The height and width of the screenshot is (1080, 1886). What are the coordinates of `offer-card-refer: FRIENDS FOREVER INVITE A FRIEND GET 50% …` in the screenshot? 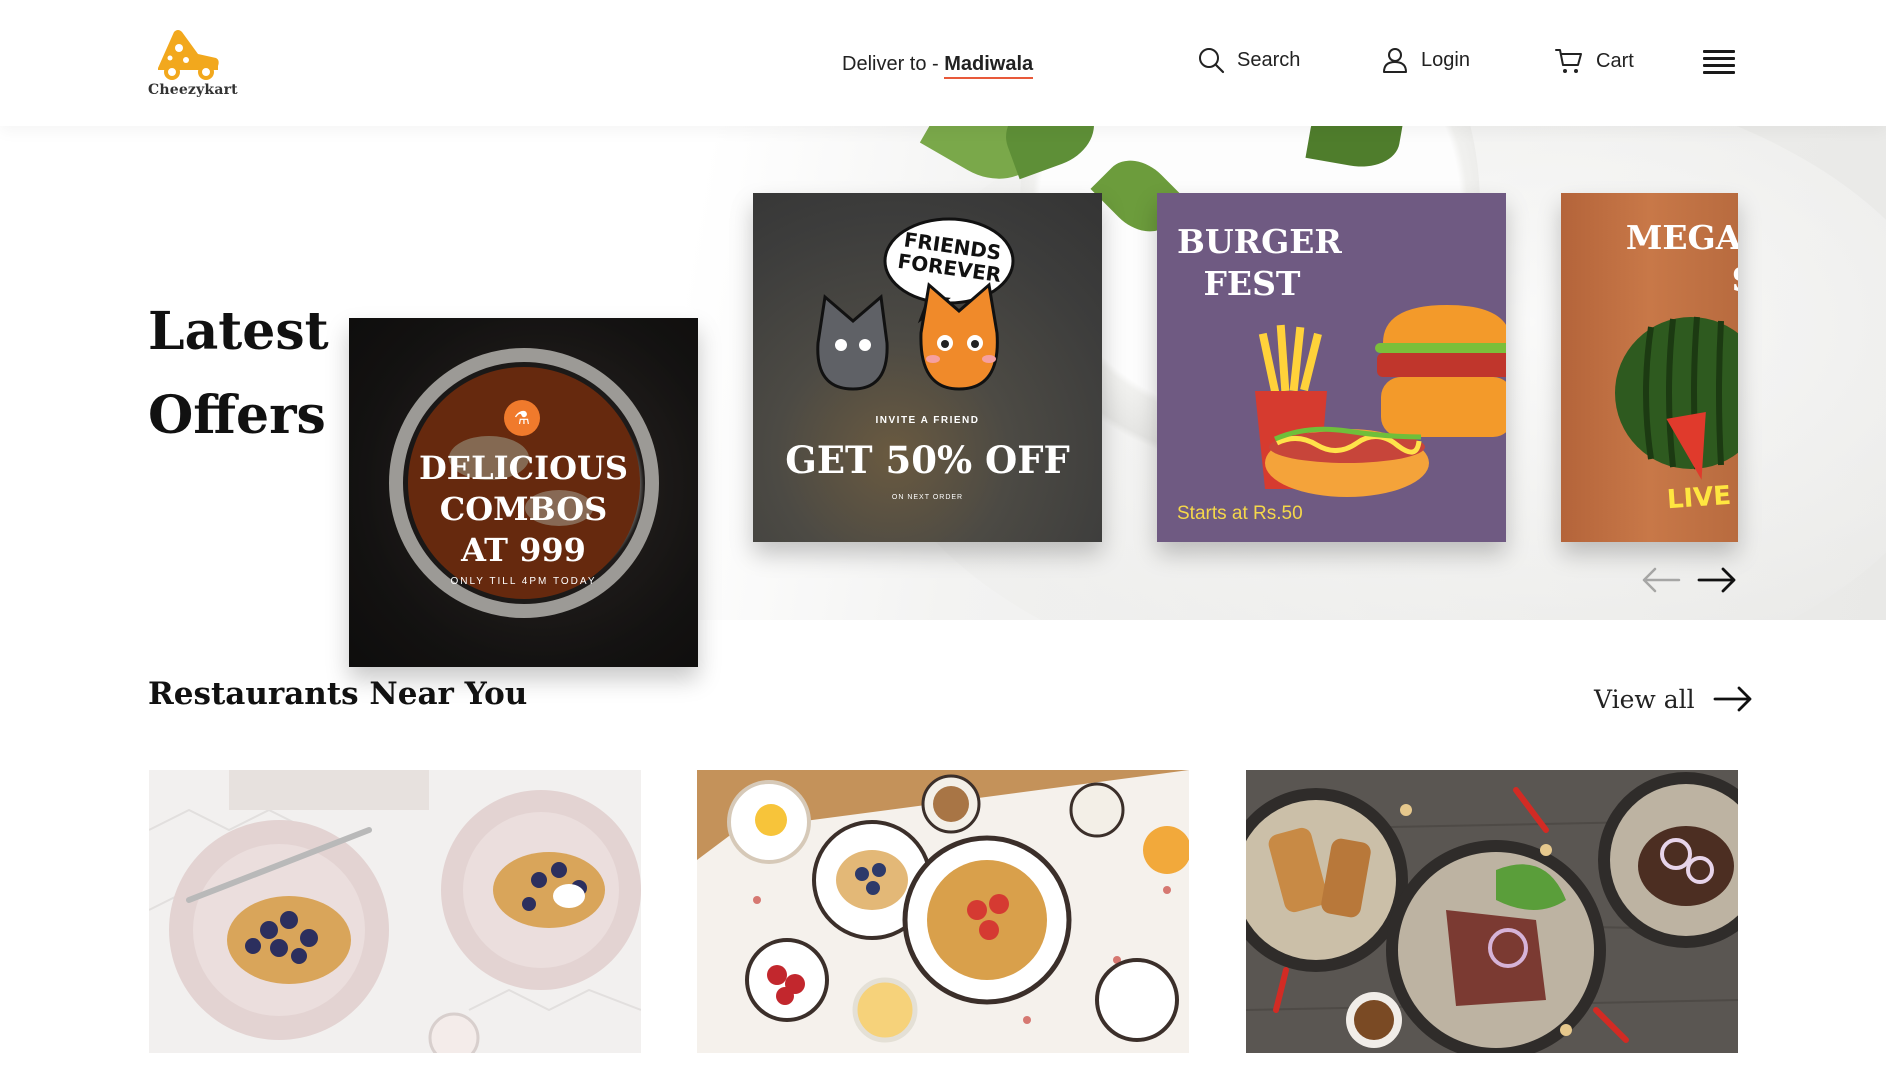 It's located at (927, 367).